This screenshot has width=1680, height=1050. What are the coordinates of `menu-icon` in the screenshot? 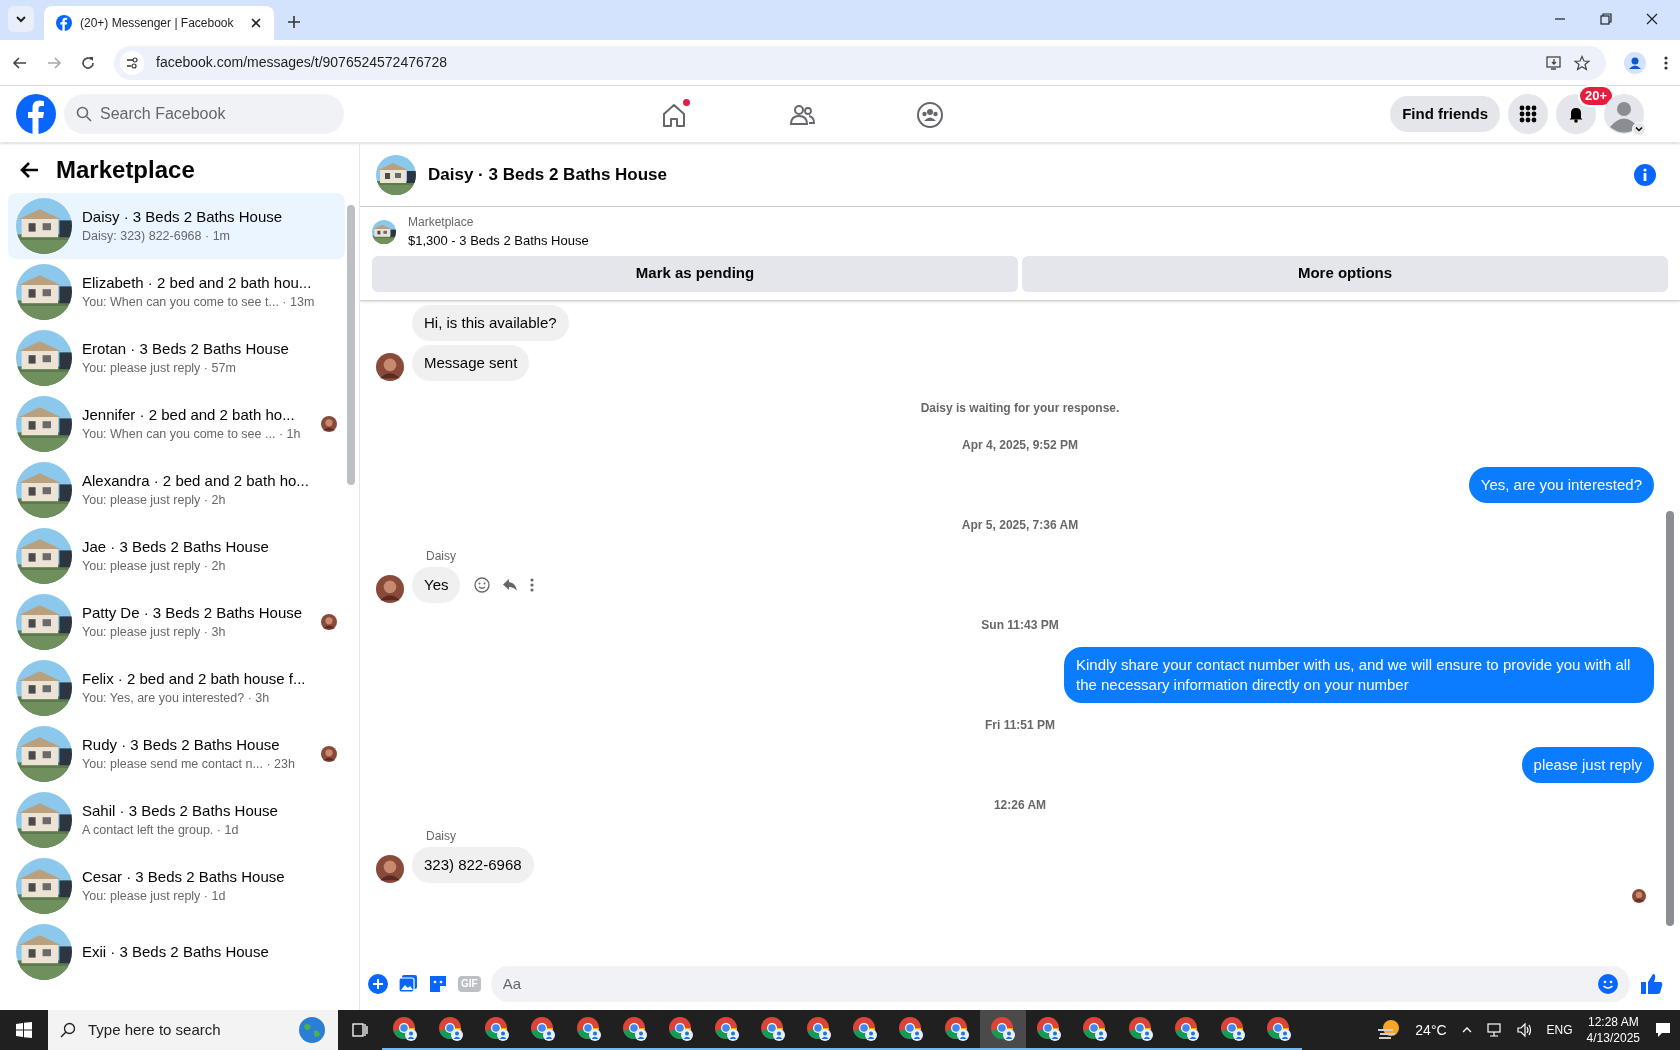 It's located at (1528, 114).